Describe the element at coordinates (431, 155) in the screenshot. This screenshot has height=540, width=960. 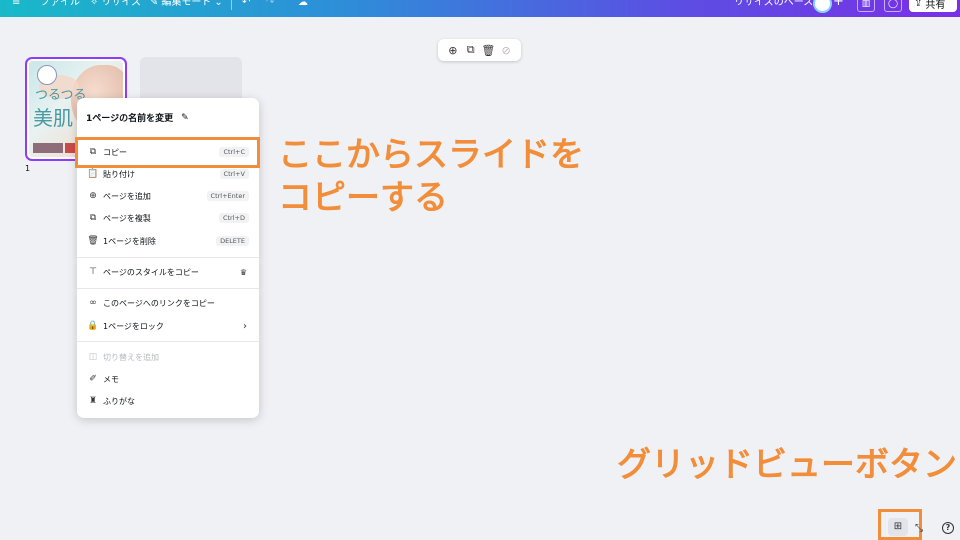
I see `copy-callout-line-1: ここからスライドを` at that location.